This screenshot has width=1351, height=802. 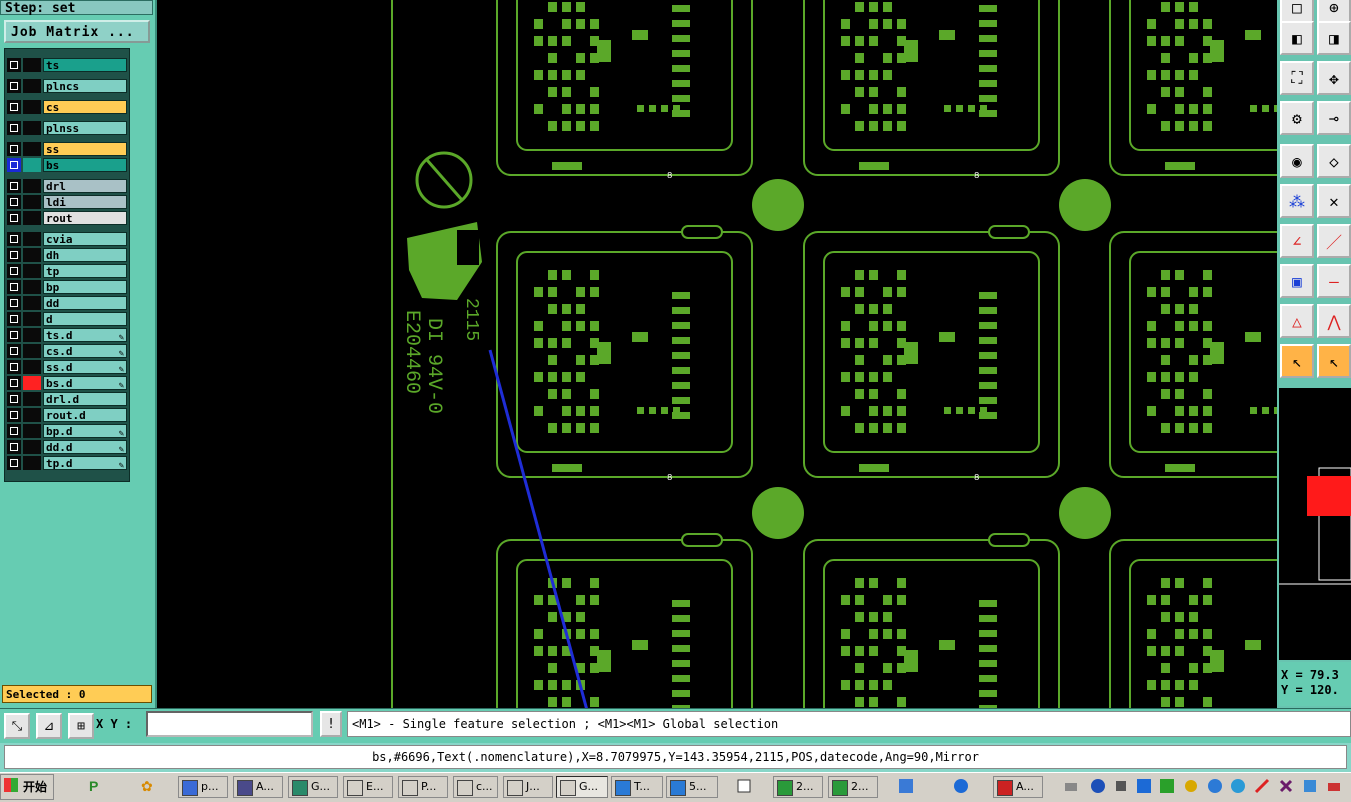 What do you see at coordinates (85, 239) in the screenshot?
I see `layer-name: cvia` at bounding box center [85, 239].